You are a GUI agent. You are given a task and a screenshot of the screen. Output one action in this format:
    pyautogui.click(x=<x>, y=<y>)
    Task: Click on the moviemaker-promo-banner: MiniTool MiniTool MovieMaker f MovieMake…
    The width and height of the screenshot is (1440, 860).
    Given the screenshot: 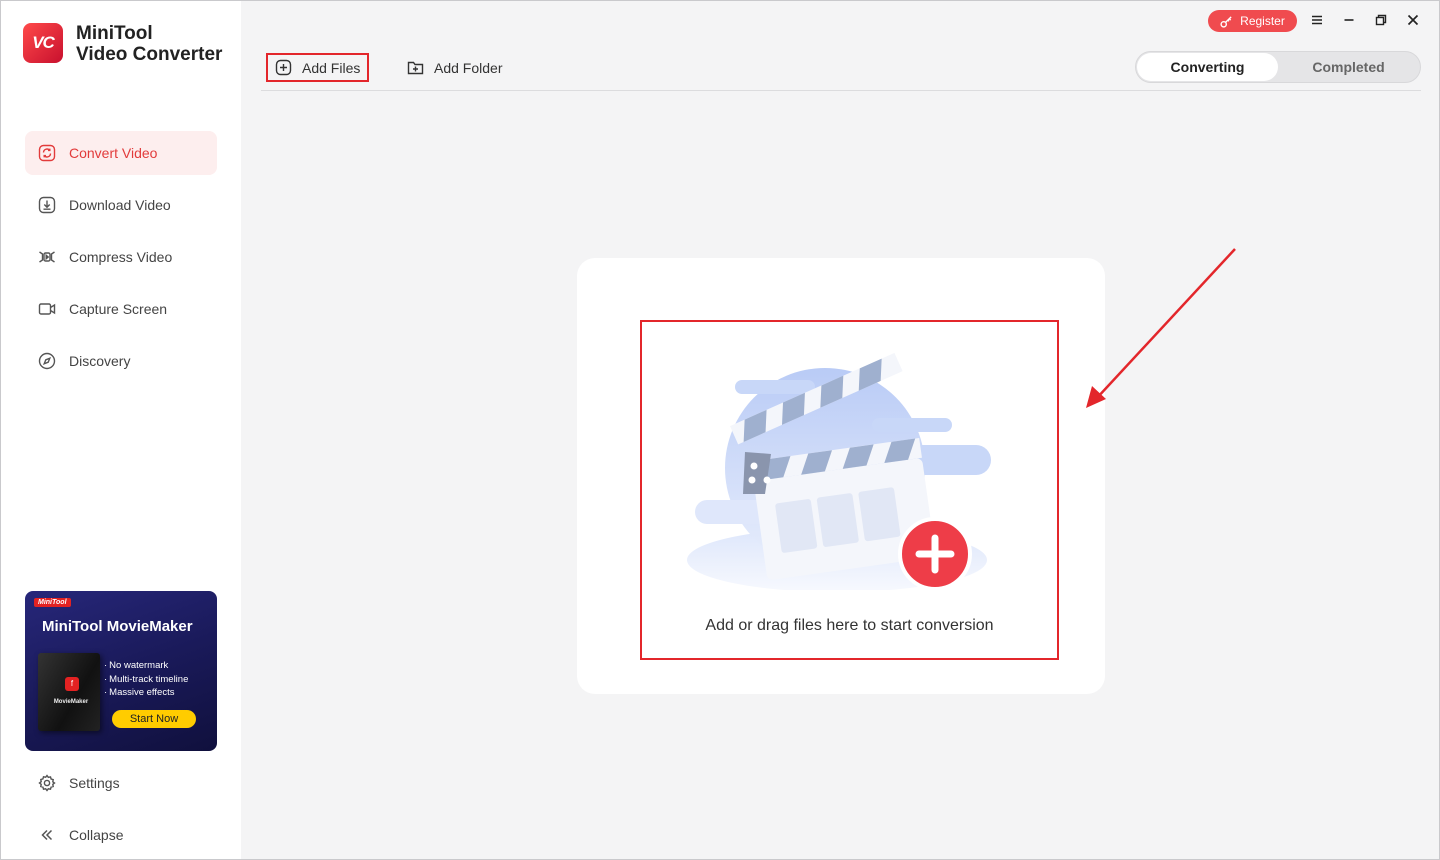 What is the action you would take?
    pyautogui.click(x=121, y=671)
    